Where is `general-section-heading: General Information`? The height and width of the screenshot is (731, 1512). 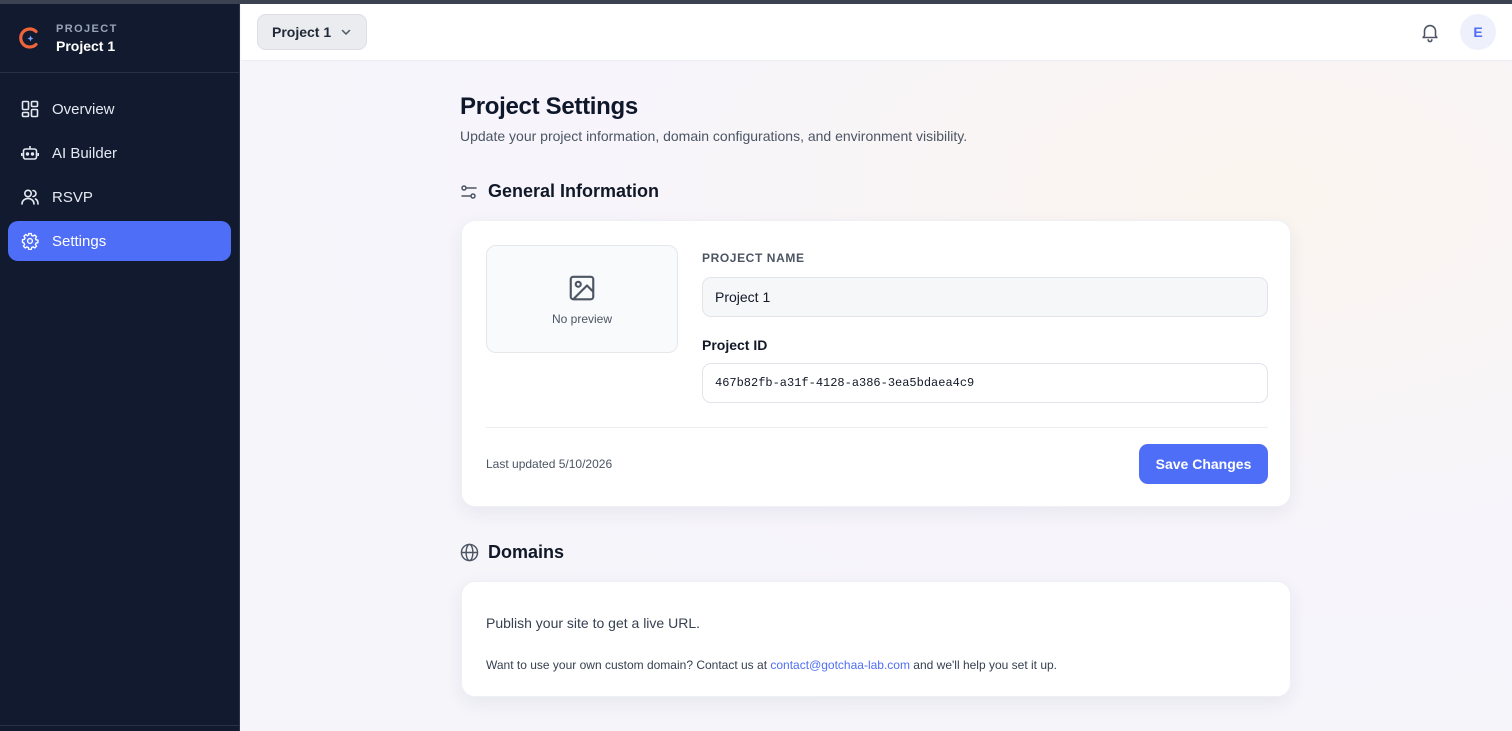 general-section-heading: General Information is located at coordinates (559, 191).